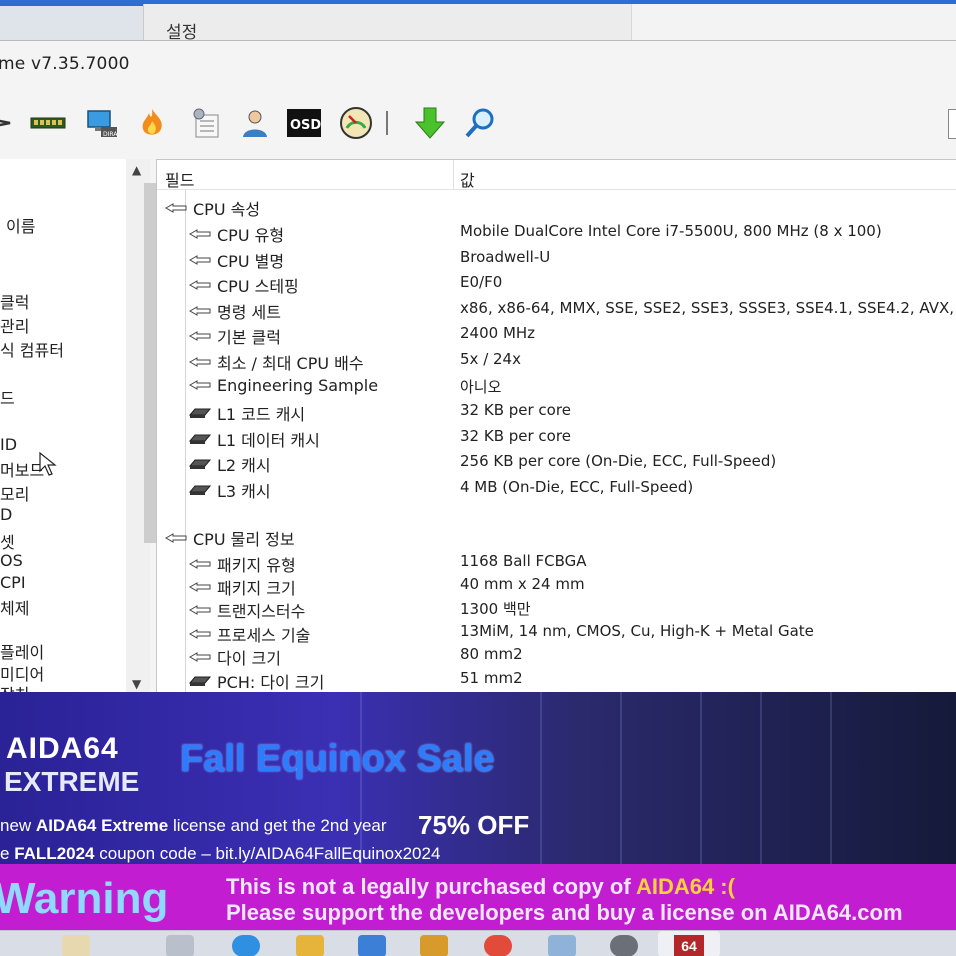 The width and height of the screenshot is (956, 956). I want to click on svg-text: DIRA, so click(110, 134).